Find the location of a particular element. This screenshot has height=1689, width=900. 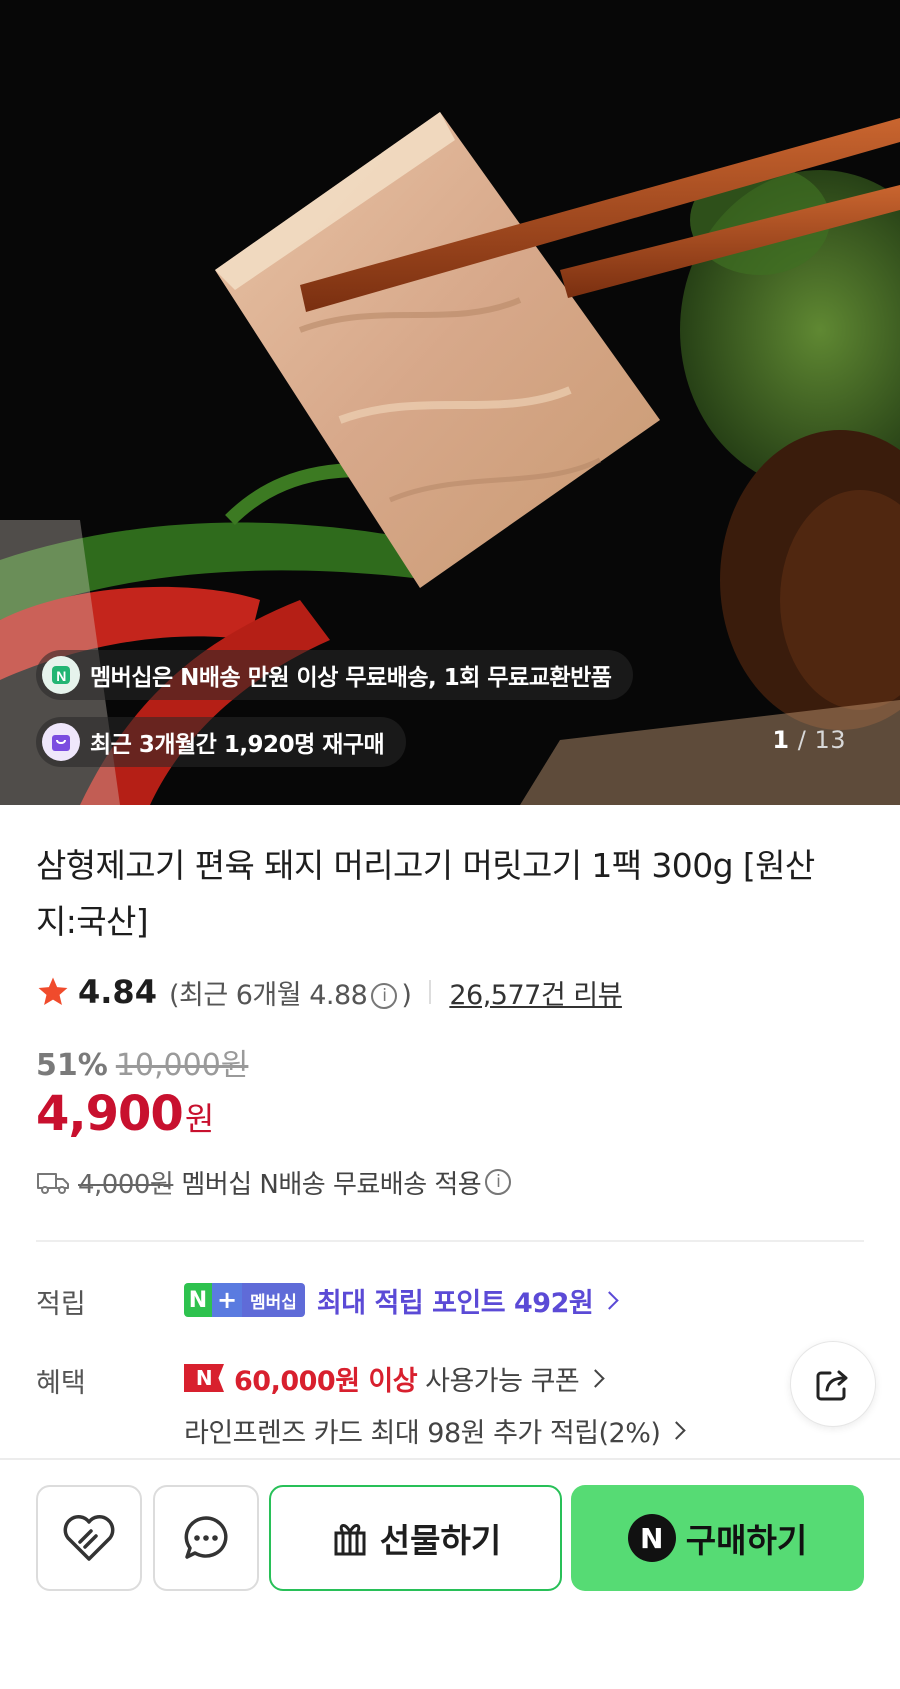

truck-icon is located at coordinates (53, 1183).